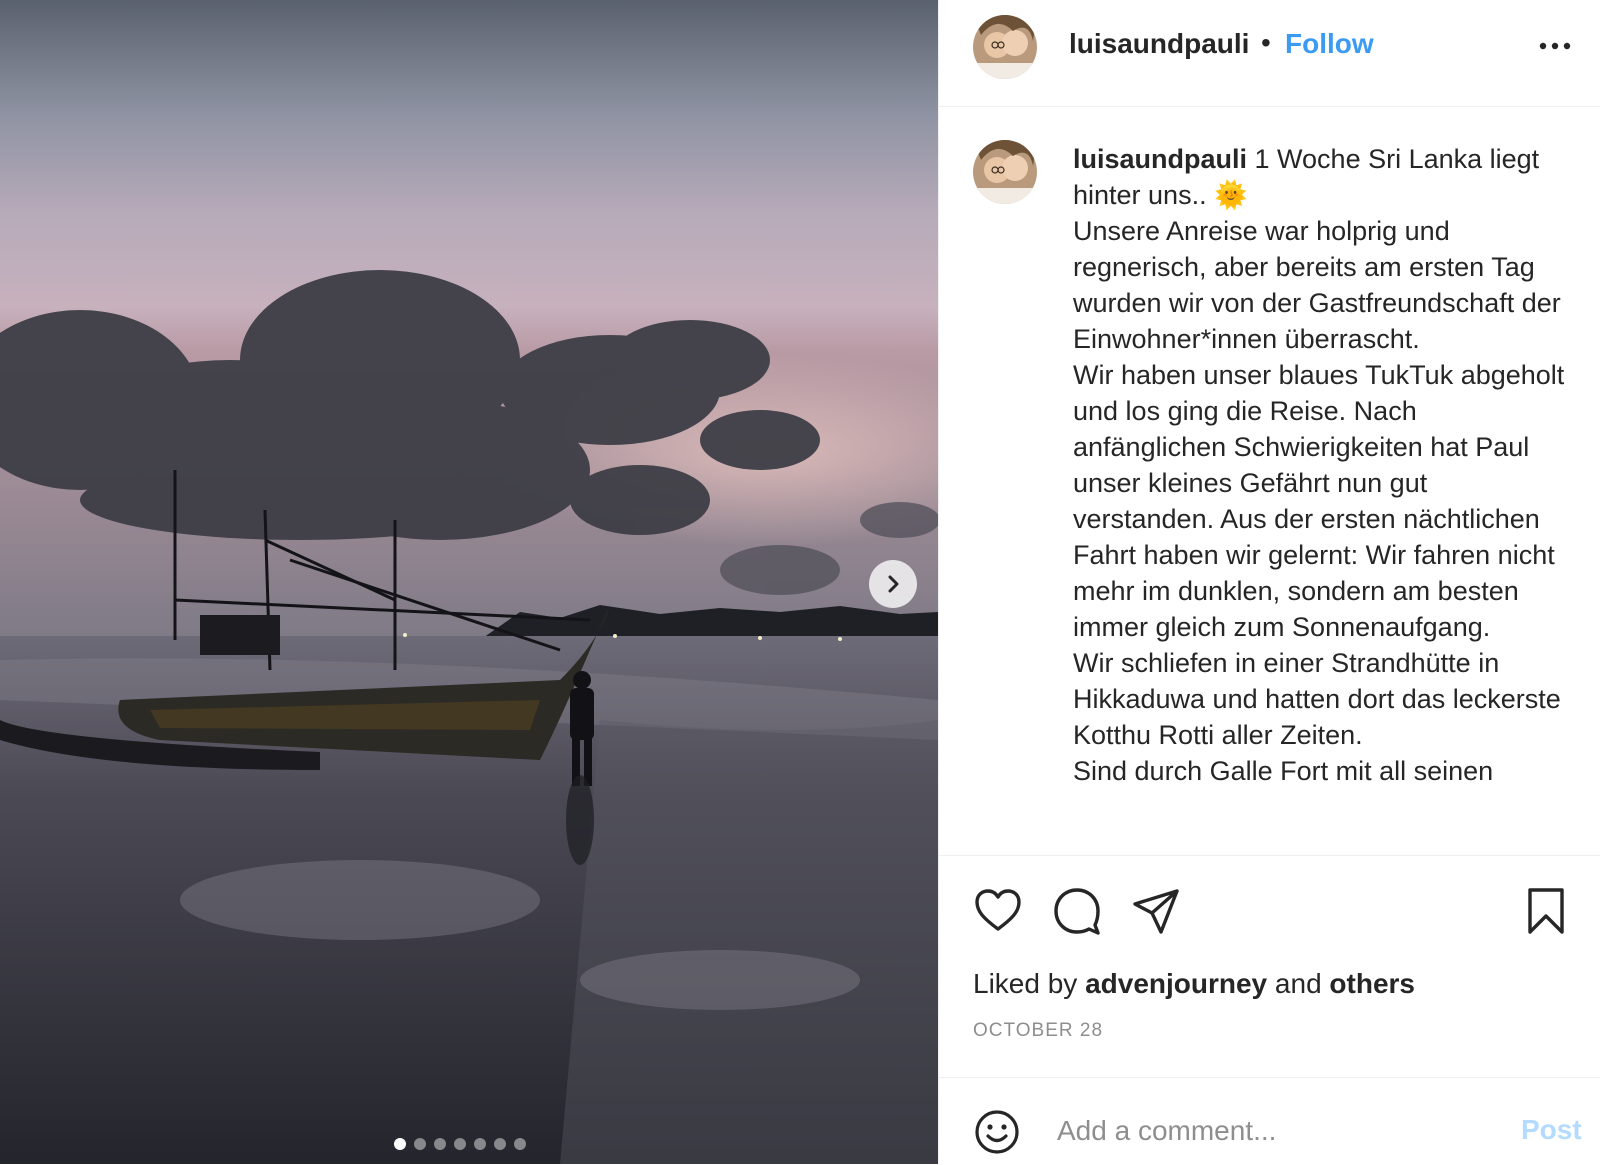 The image size is (1600, 1165). I want to click on caption-username: luisaundpauli, so click(1160, 159).